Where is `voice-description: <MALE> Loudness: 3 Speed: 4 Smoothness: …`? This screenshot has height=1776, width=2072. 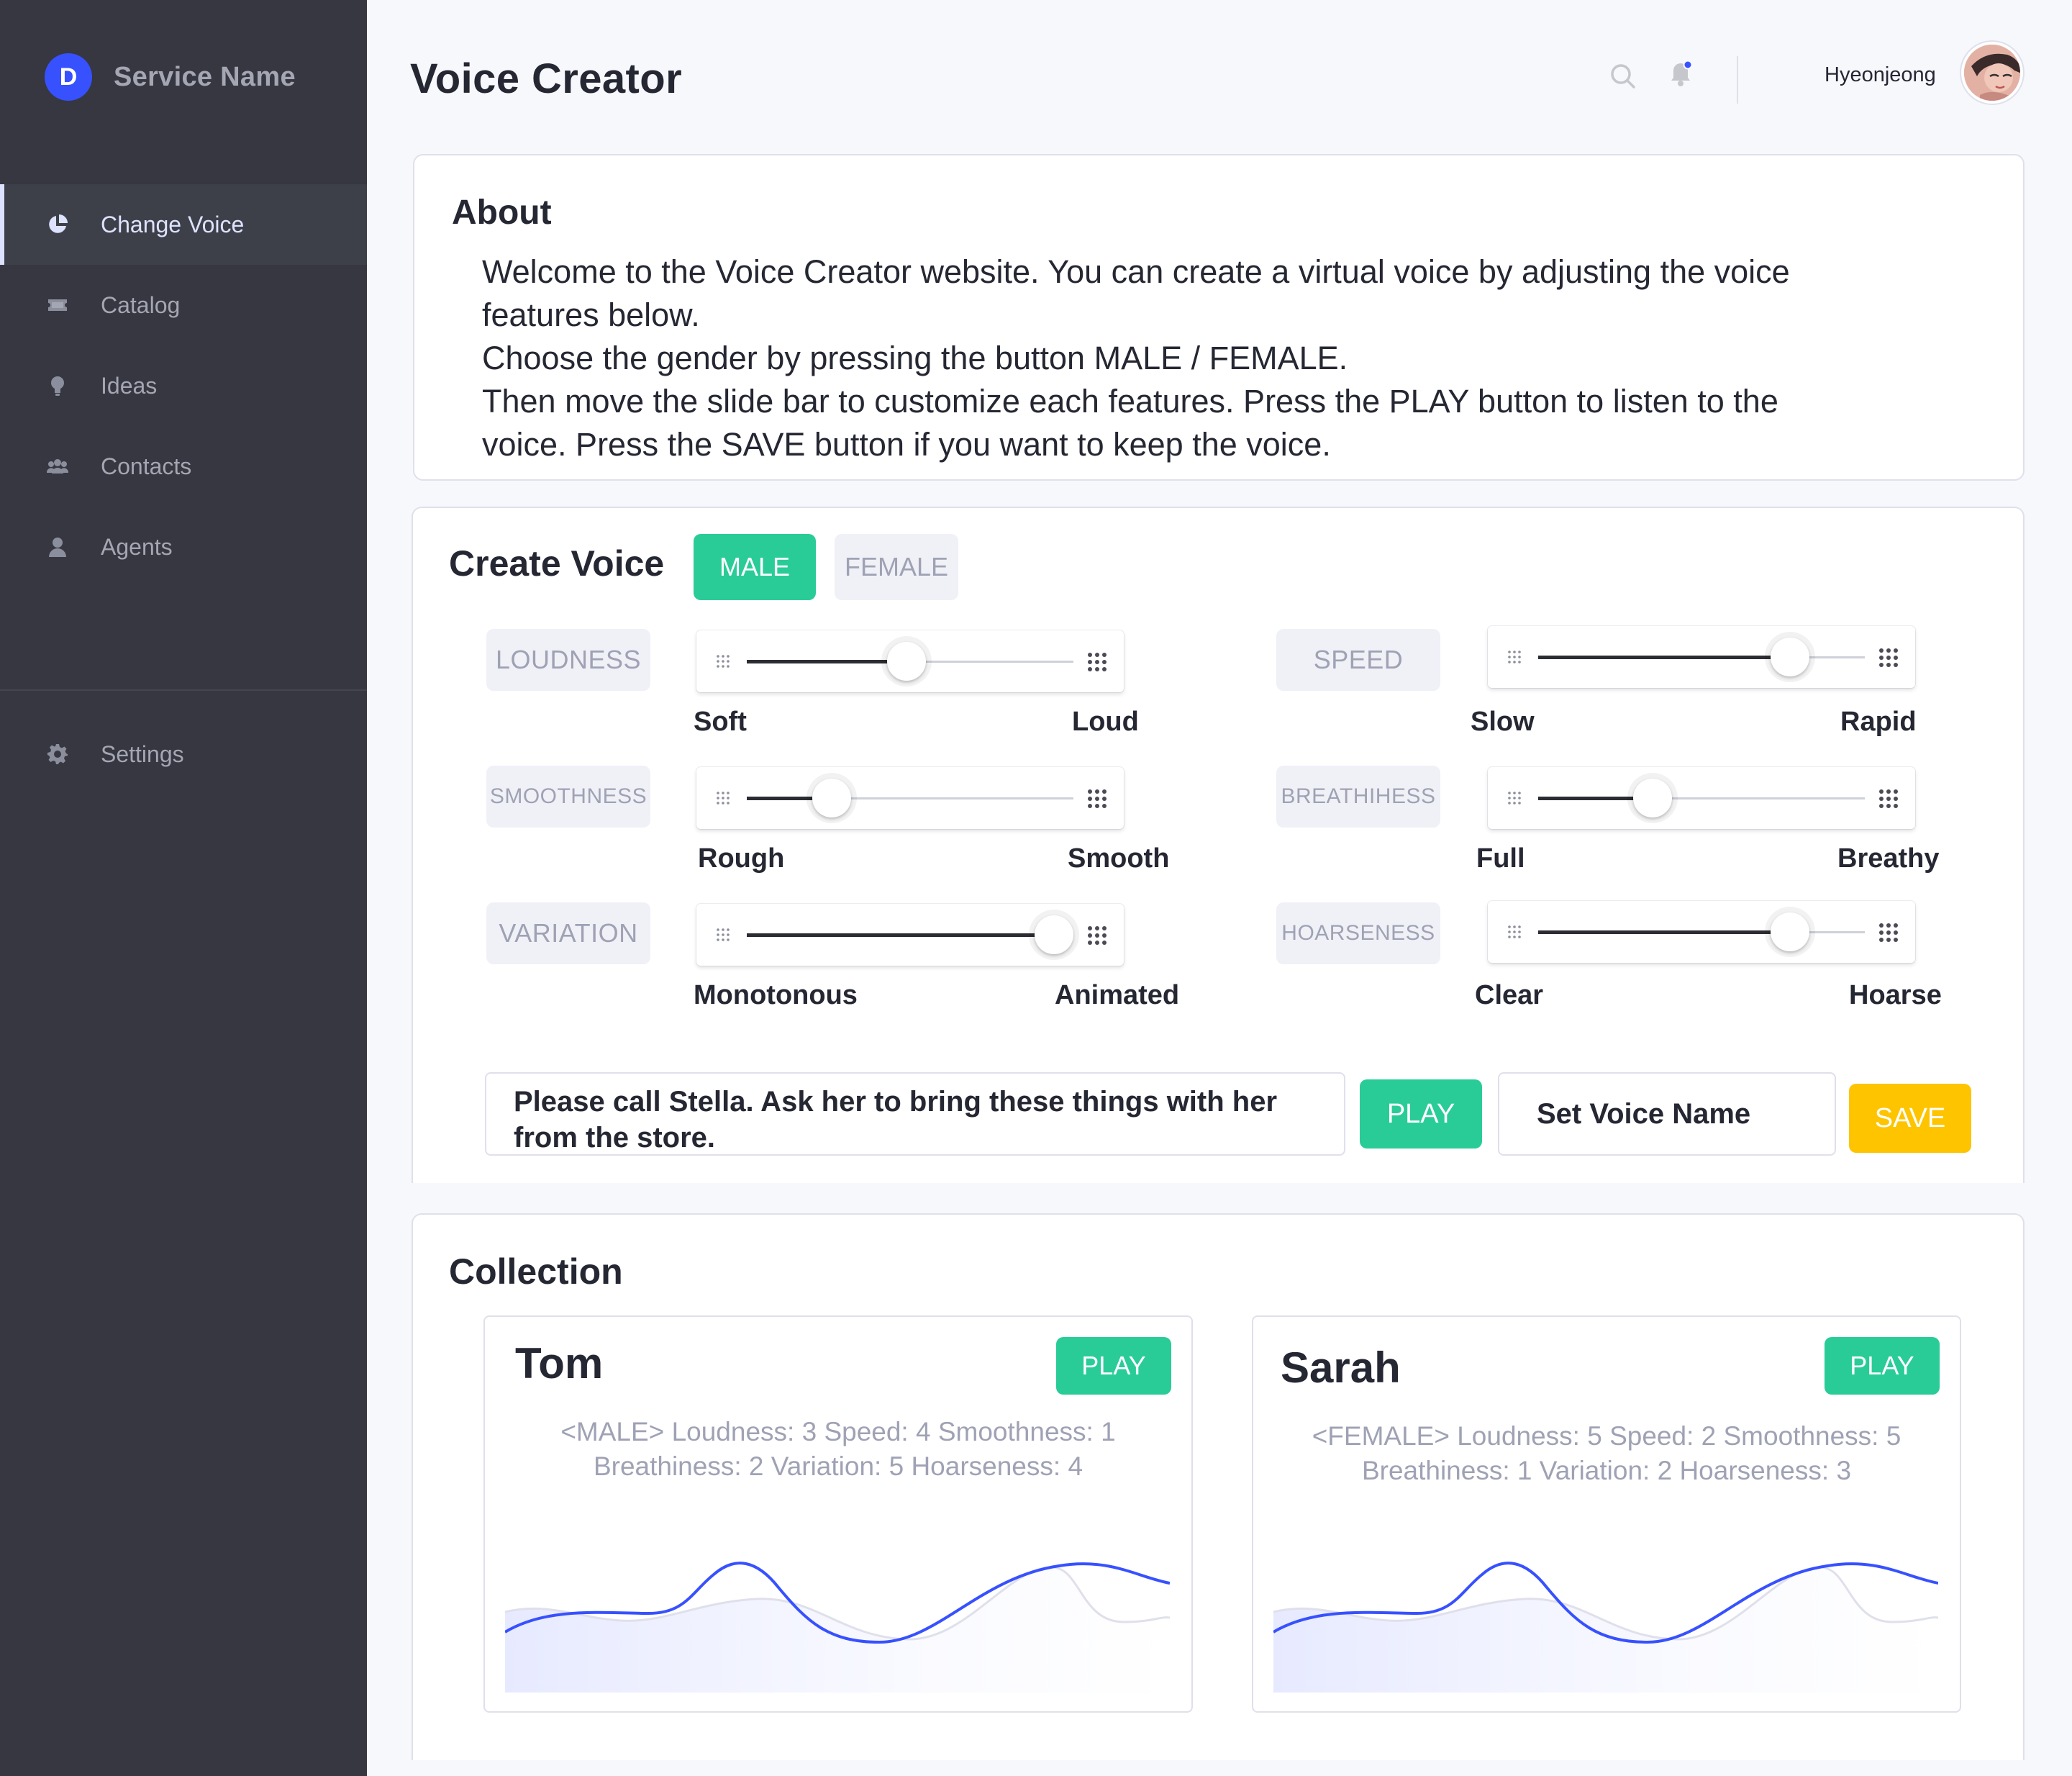
voice-description: <MALE> Loudness: 3 Speed: 4 Smoothness: … is located at coordinates (838, 1431).